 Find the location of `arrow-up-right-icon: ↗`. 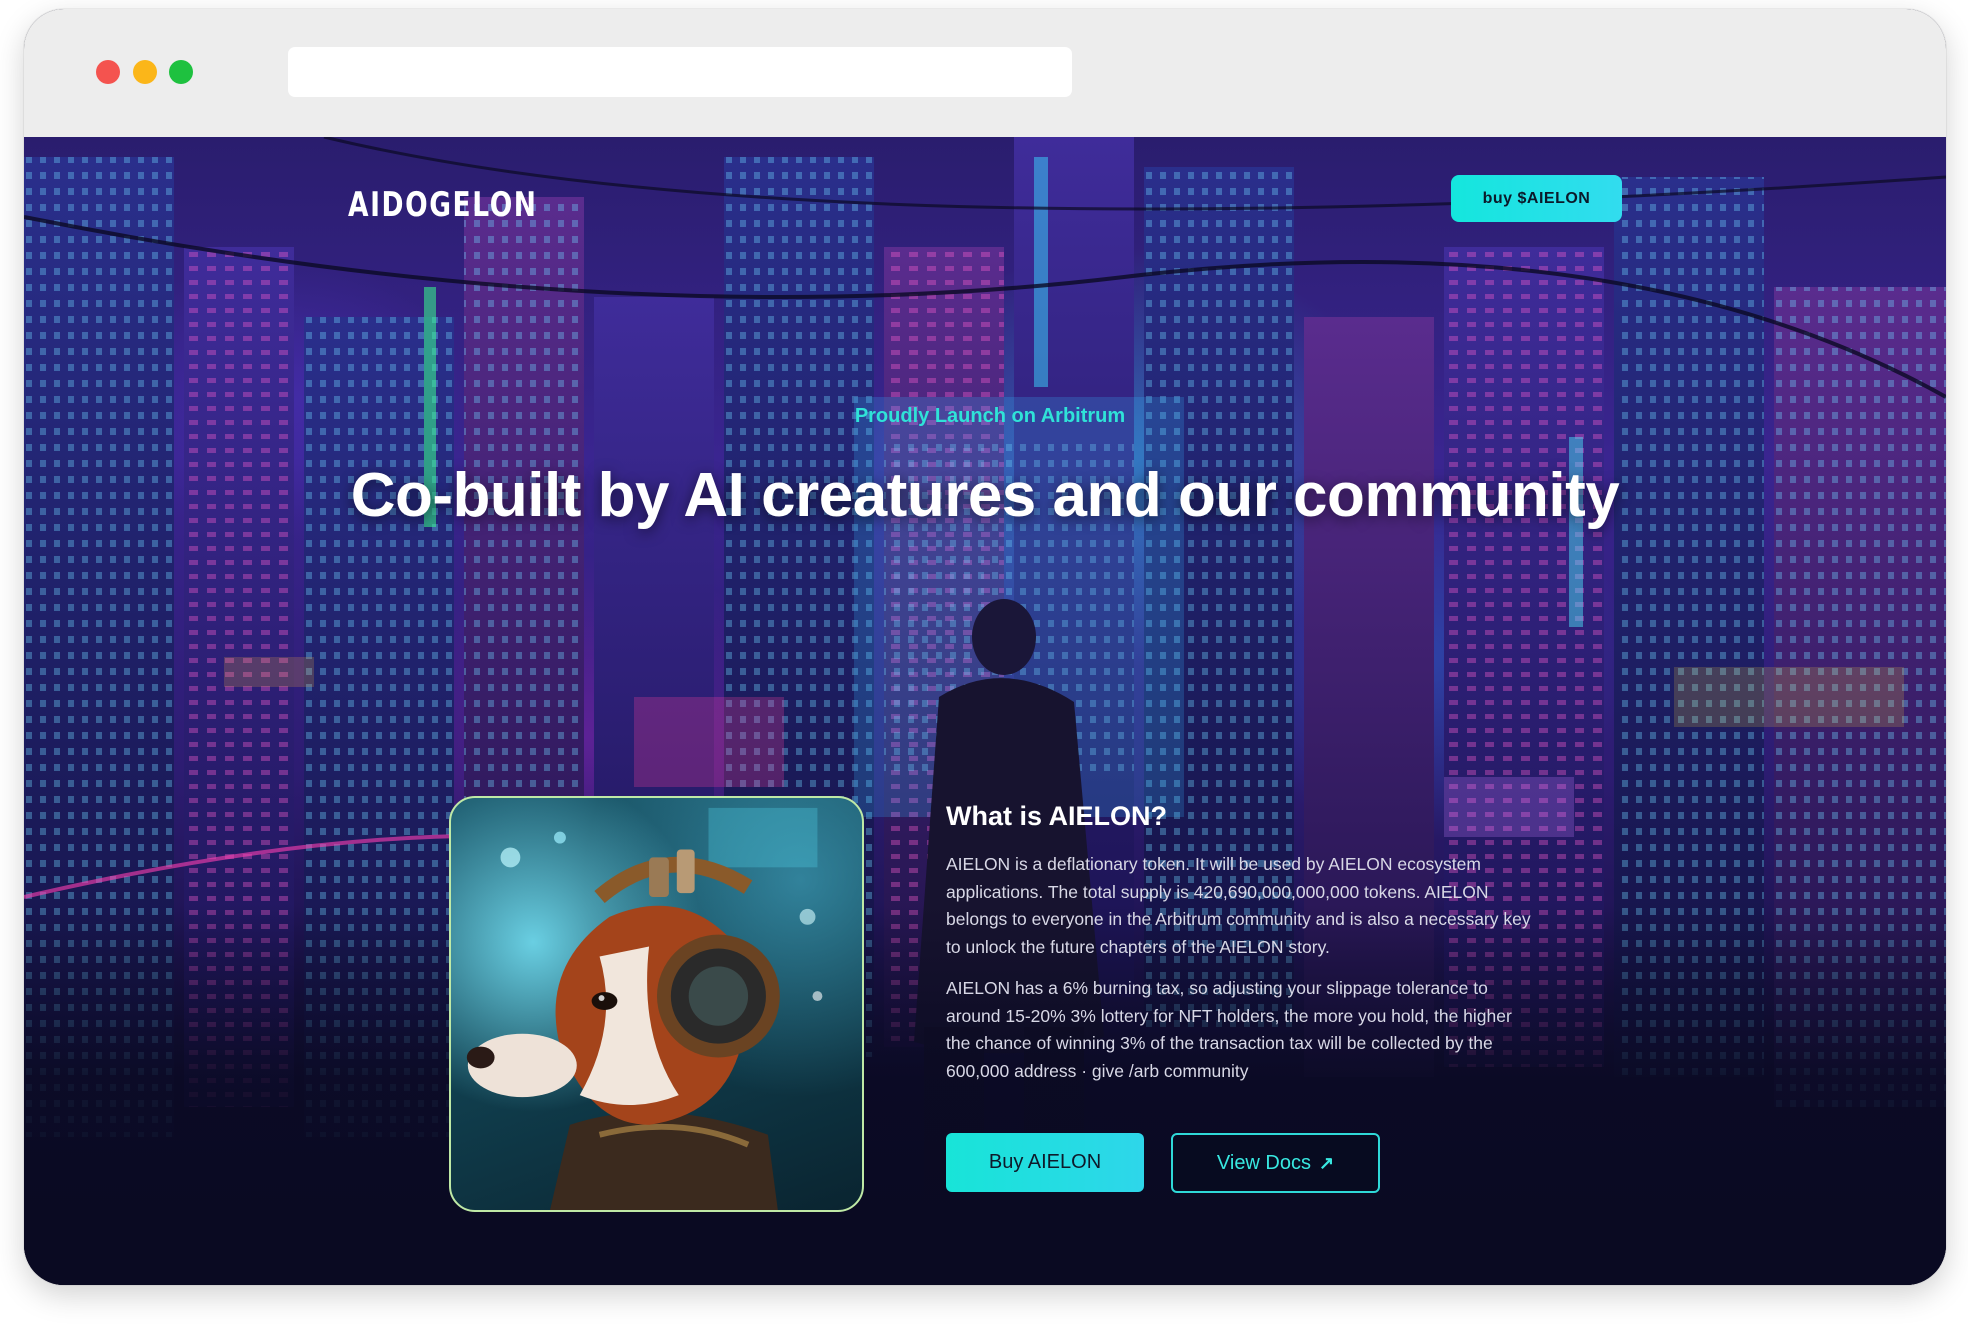

arrow-up-right-icon: ↗ is located at coordinates (1327, 1162).